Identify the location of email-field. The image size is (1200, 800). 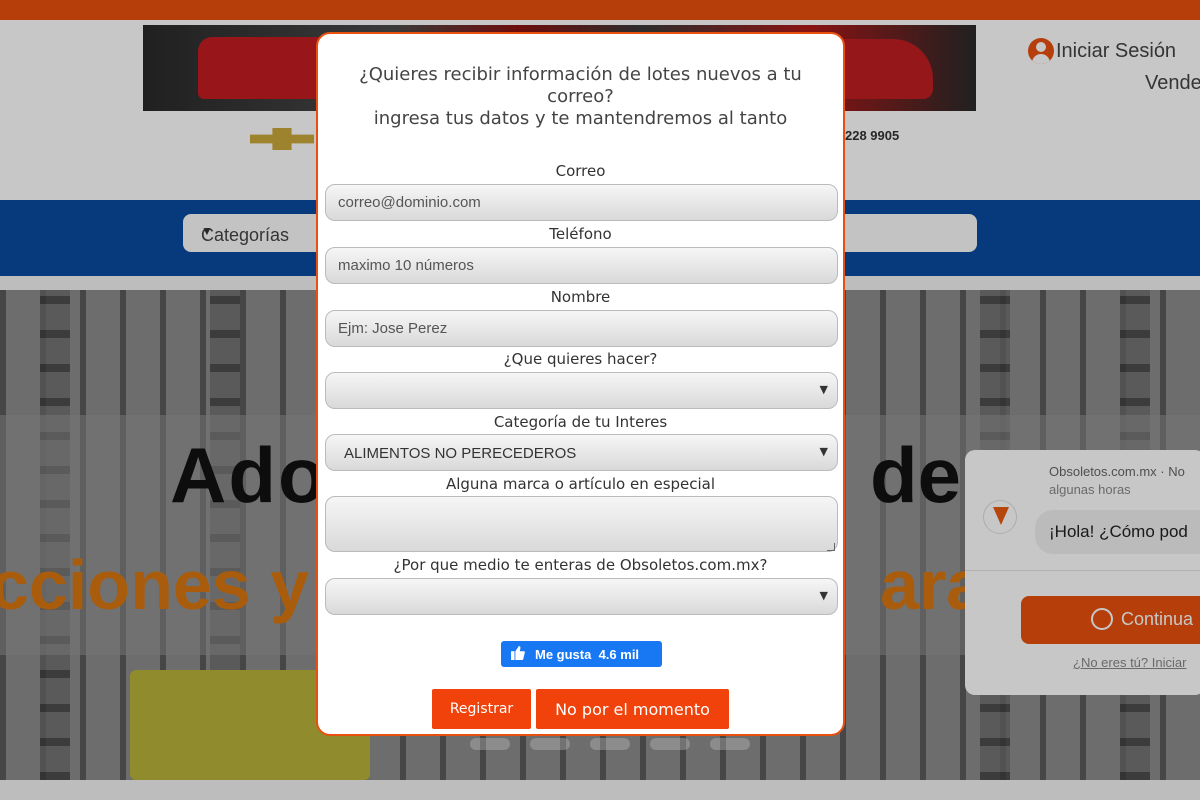
(581, 202).